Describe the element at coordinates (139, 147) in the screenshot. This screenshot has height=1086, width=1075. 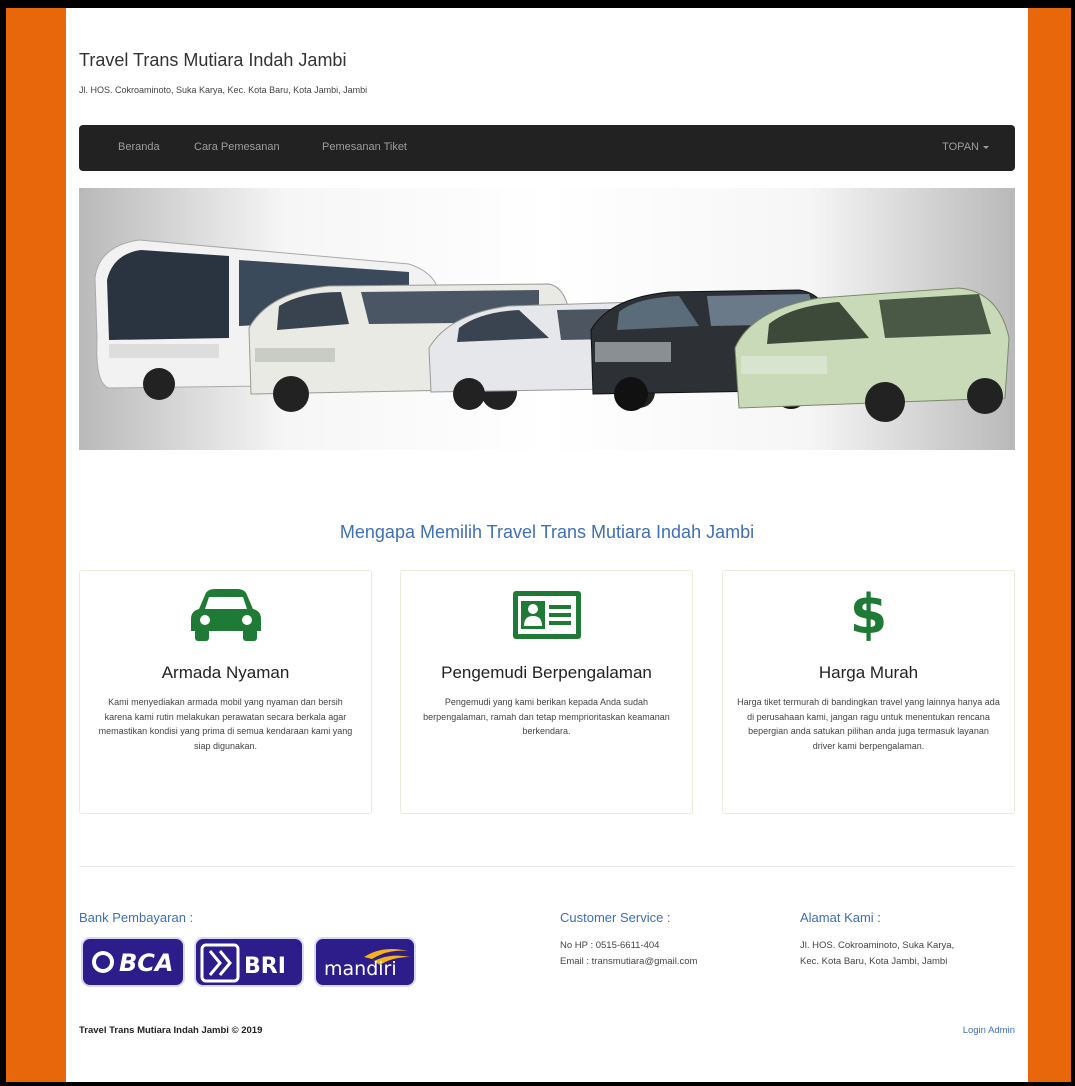
I see `nav-item-beranda: Beranda` at that location.